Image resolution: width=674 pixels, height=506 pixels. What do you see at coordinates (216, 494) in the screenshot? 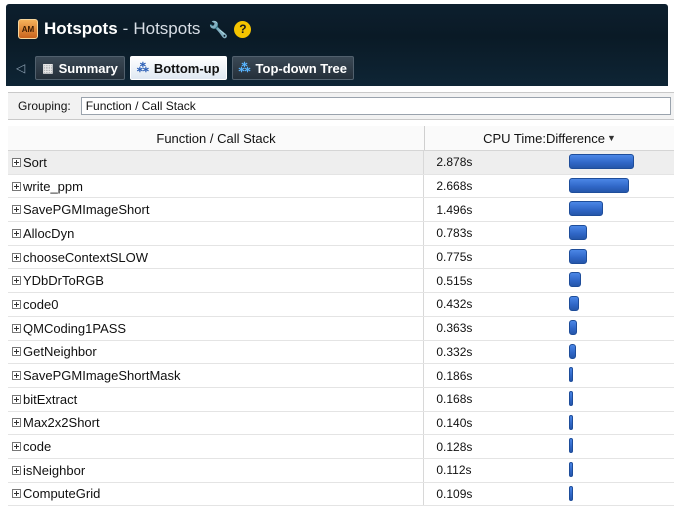
I see `function-cell: ComputeGrid` at bounding box center [216, 494].